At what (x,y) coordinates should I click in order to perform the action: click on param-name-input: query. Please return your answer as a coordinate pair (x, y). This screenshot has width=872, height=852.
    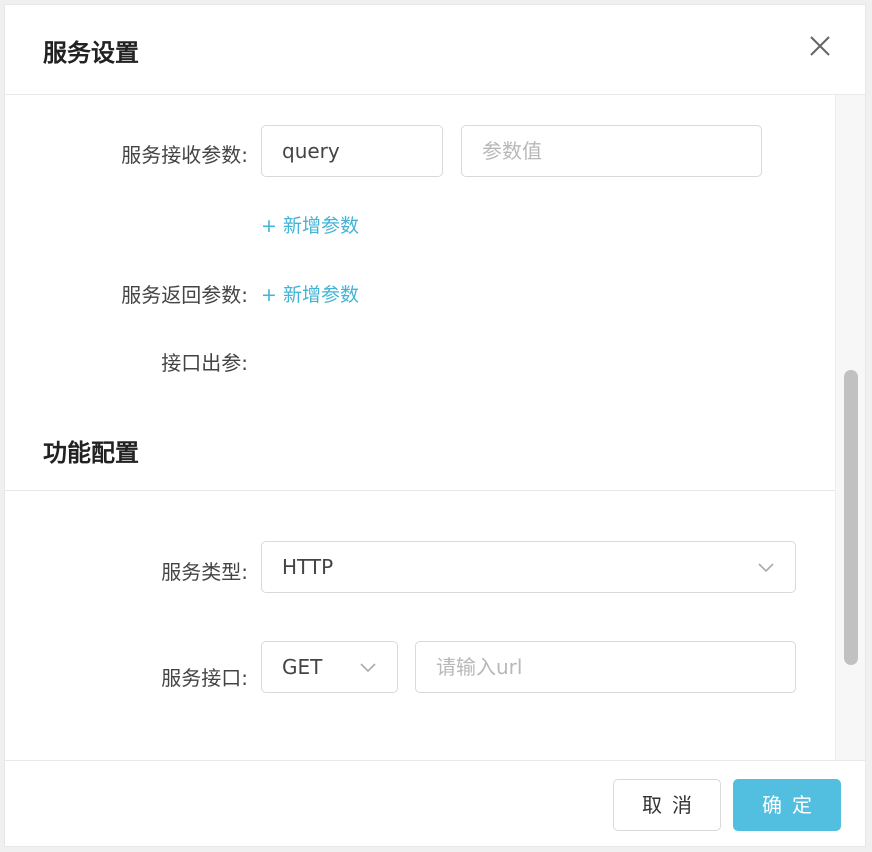
    Looking at the image, I should click on (352, 151).